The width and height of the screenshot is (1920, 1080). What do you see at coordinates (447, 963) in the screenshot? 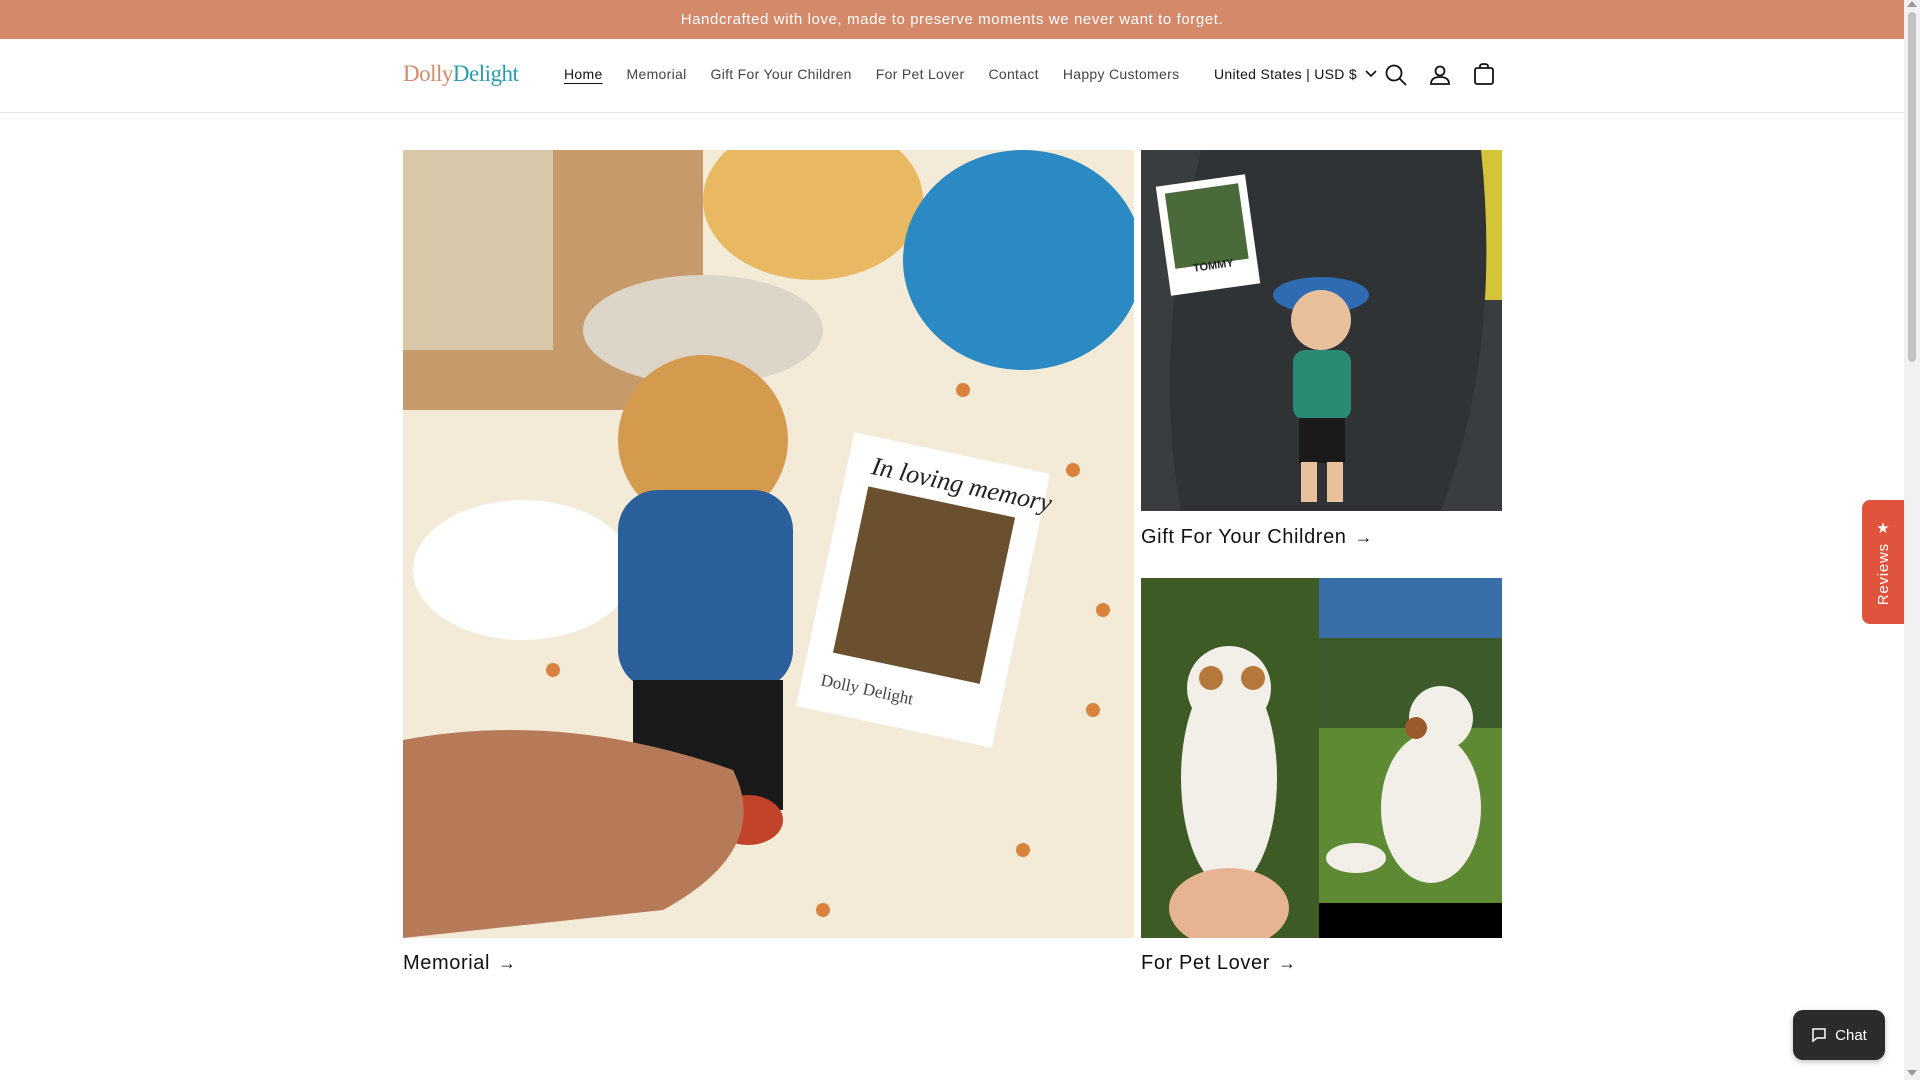
I see `memorial-collection-title: Memorial` at bounding box center [447, 963].